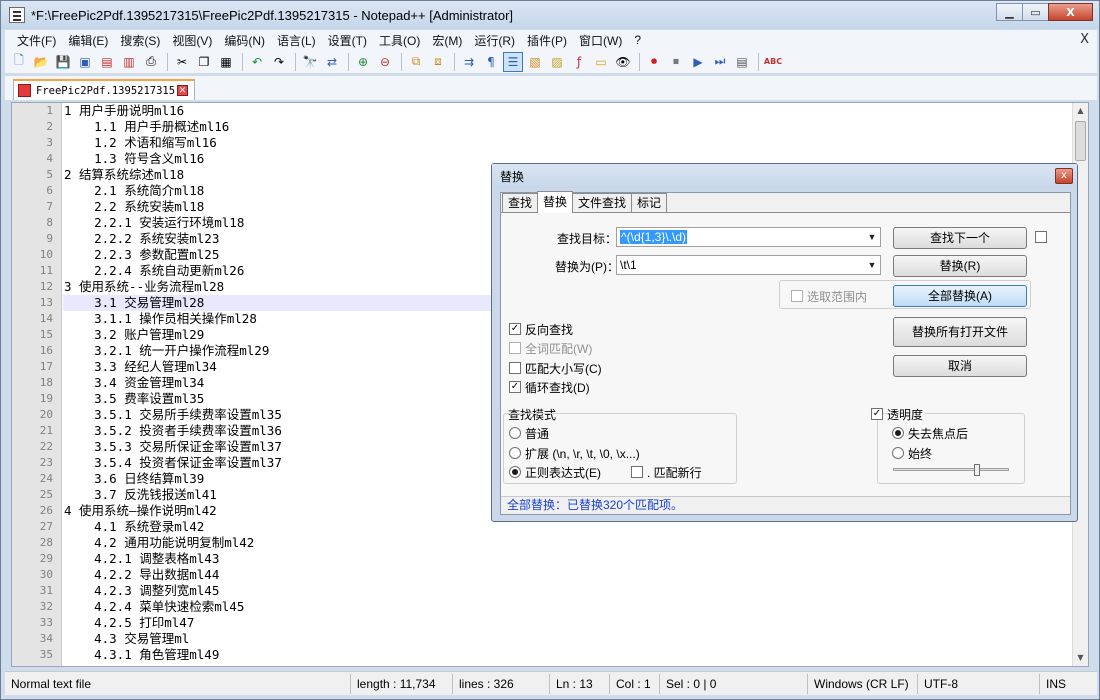 This screenshot has height=700, width=1100. What do you see at coordinates (602, 203) in the screenshot?
I see `tab-find-in-files: 文件查找` at bounding box center [602, 203].